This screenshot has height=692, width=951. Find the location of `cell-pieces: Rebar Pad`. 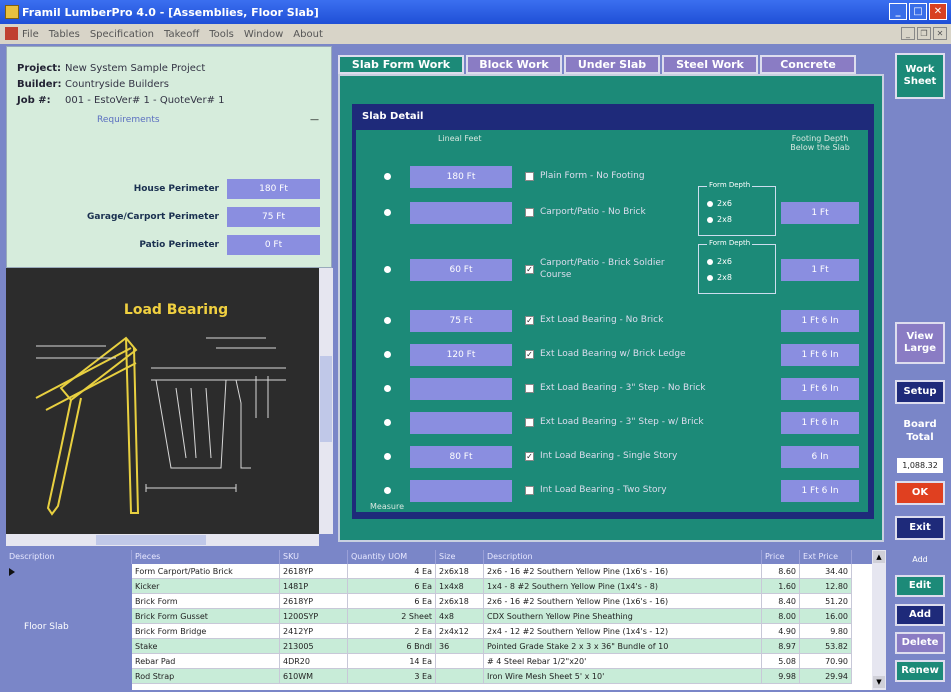

cell-pieces: Rebar Pad is located at coordinates (206, 661).